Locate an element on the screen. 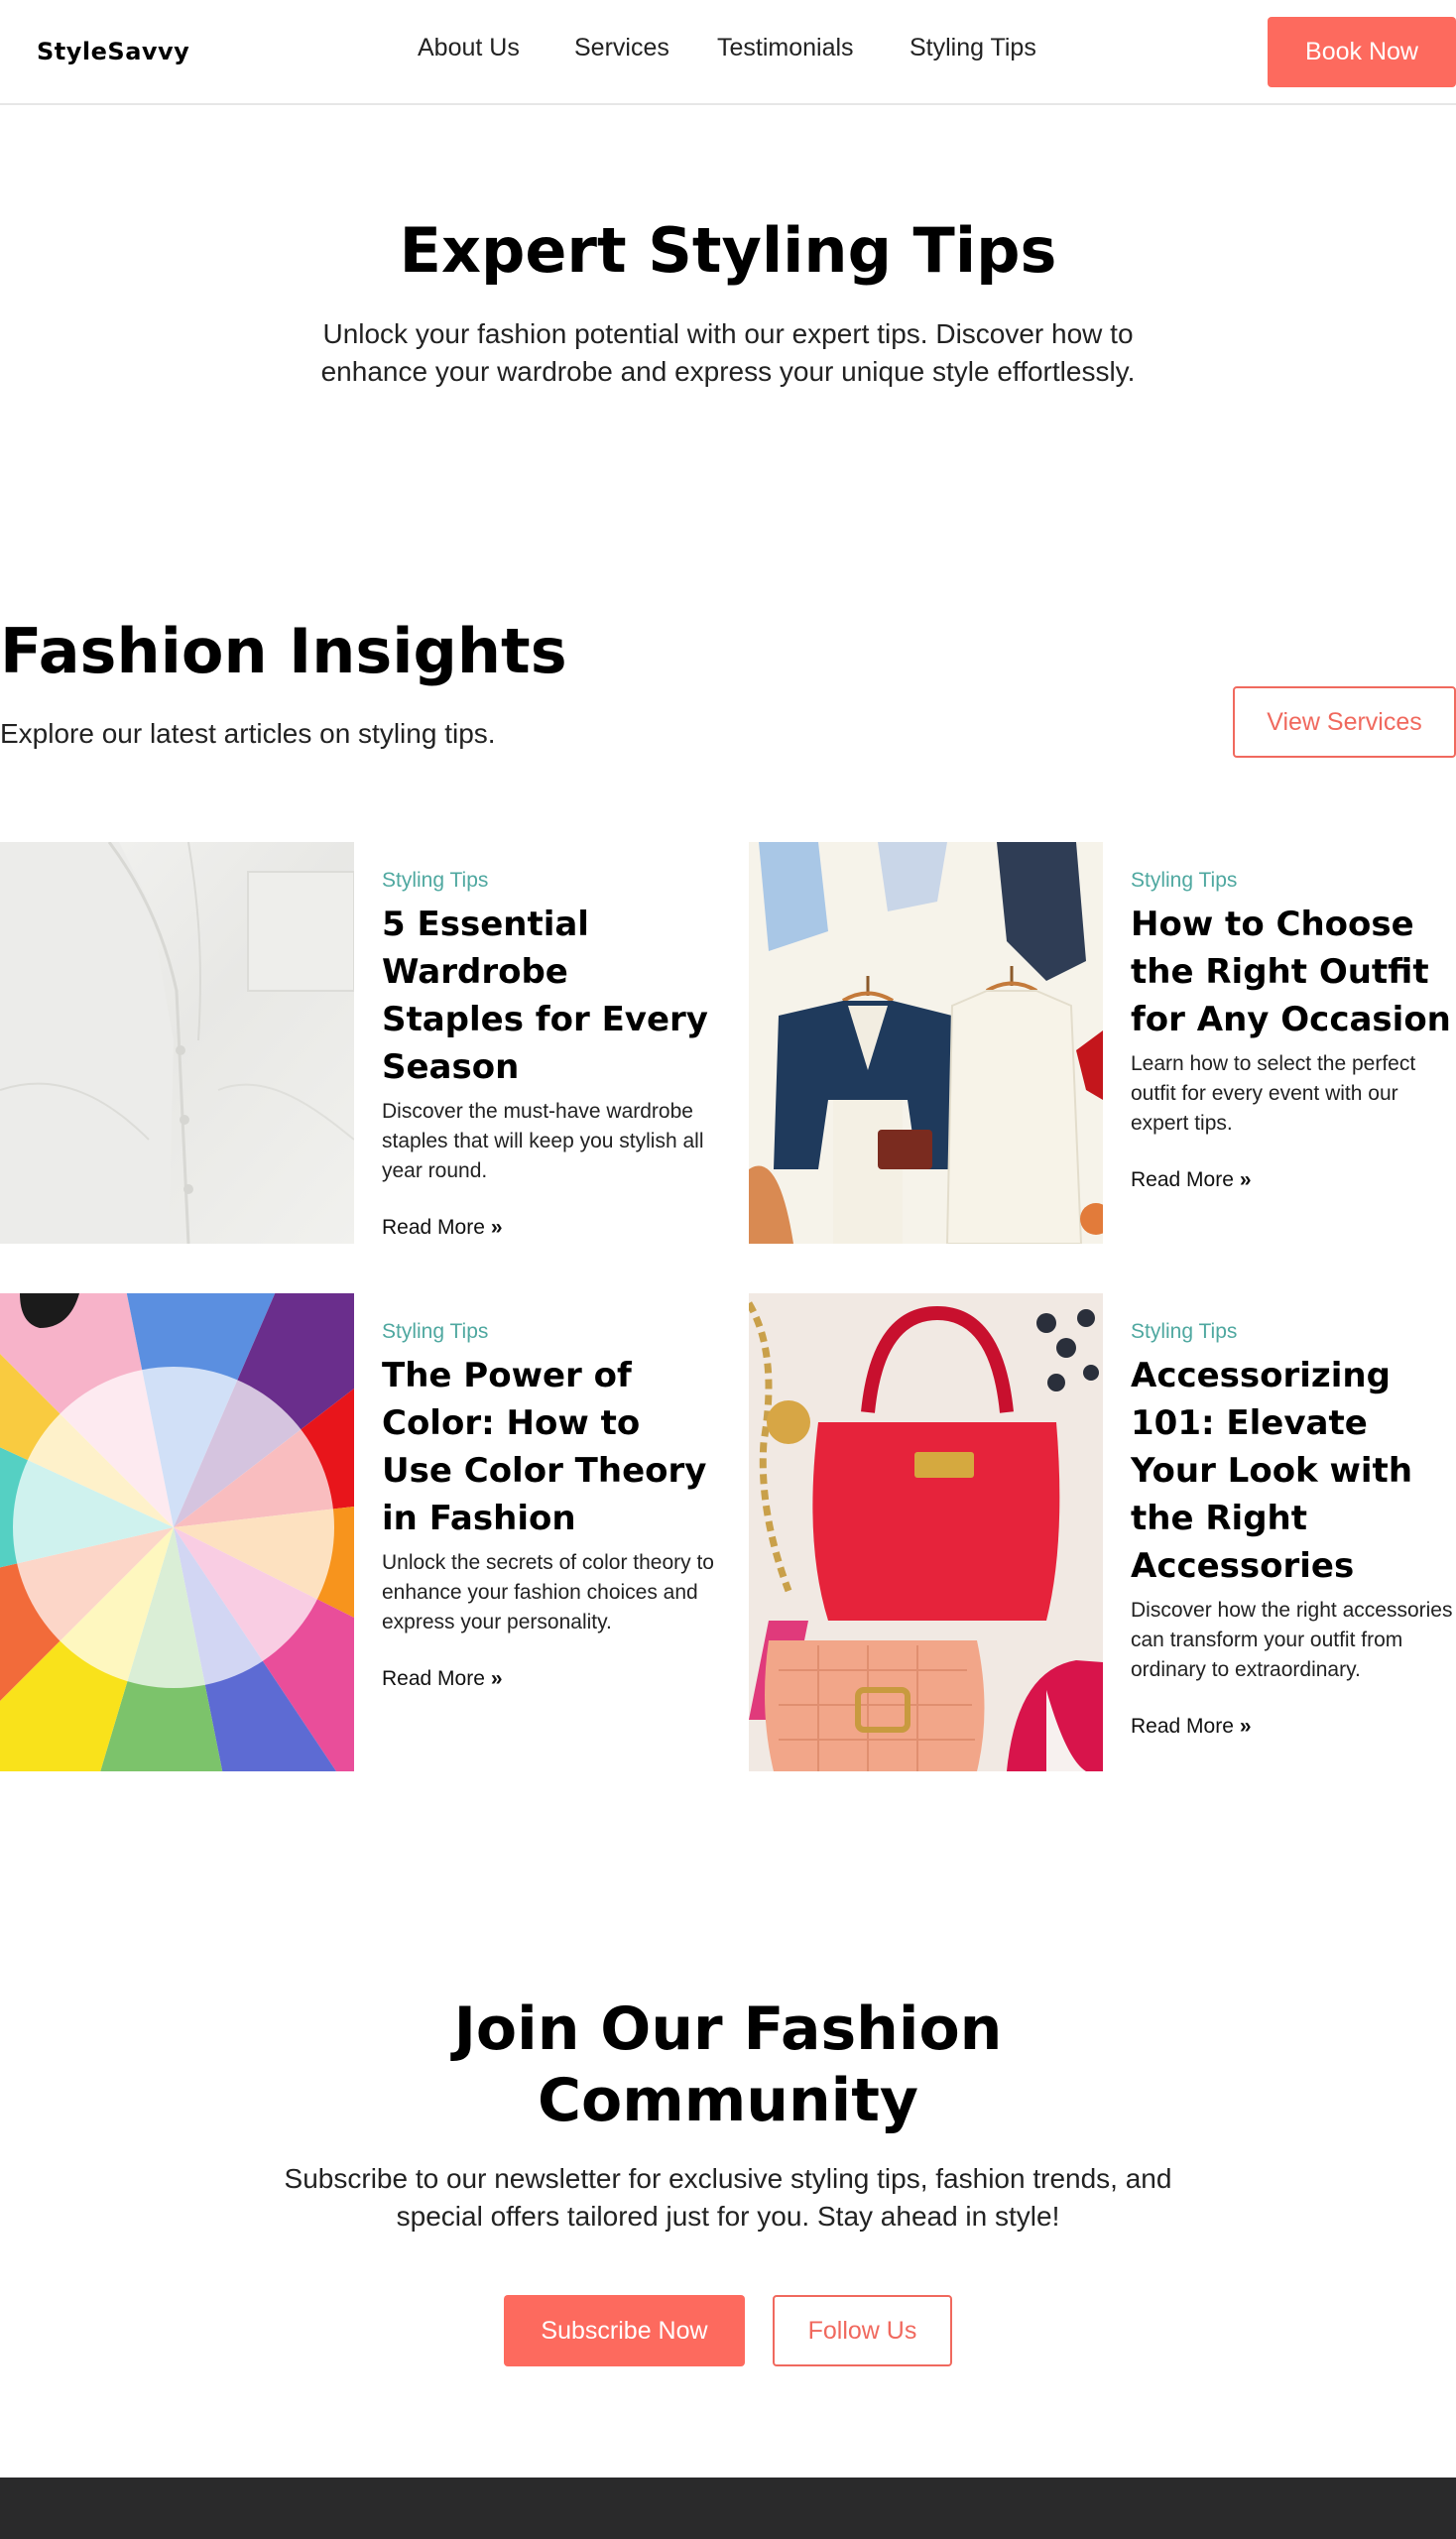 The image size is (1456, 2539). article-image-accessorizing is located at coordinates (926, 1532).